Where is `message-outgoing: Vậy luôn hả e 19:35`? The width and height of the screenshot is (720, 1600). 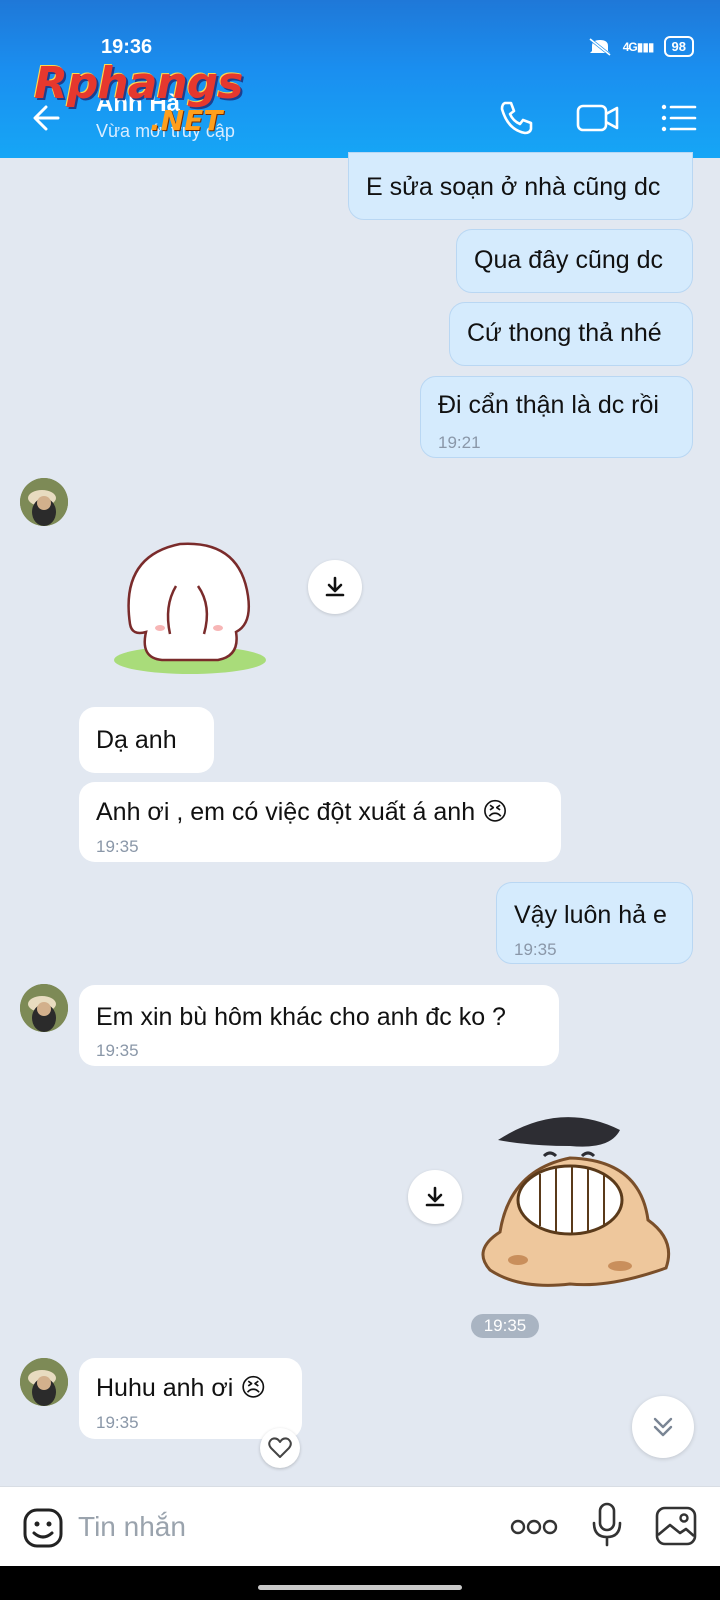 message-outgoing: Vậy luôn hả e 19:35 is located at coordinates (594, 923).